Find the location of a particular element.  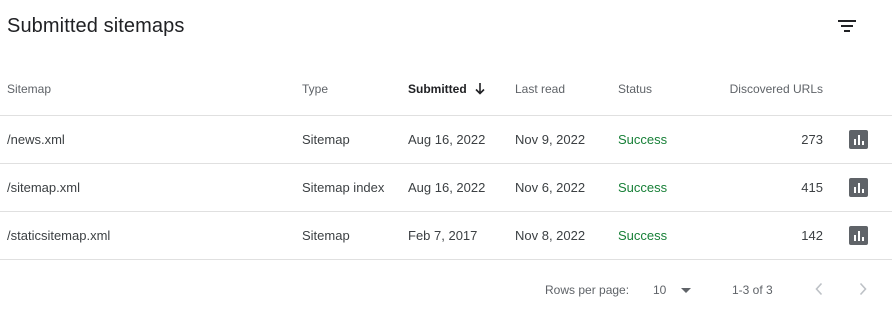

rows-per-page-select: 10 is located at coordinates (672, 290).